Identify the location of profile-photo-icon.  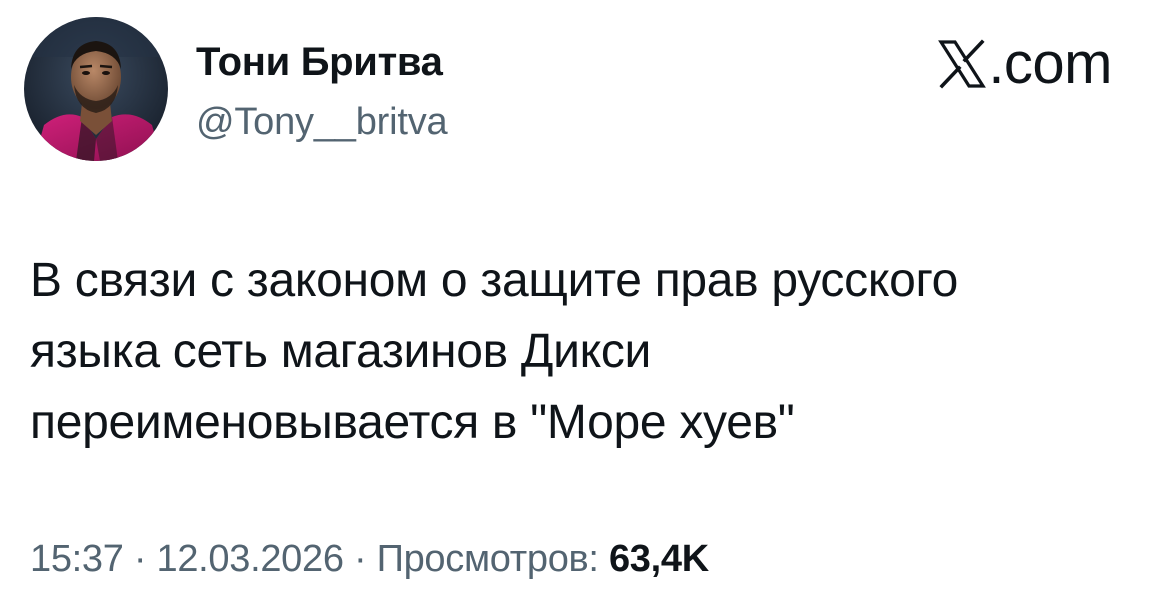
(96, 89).